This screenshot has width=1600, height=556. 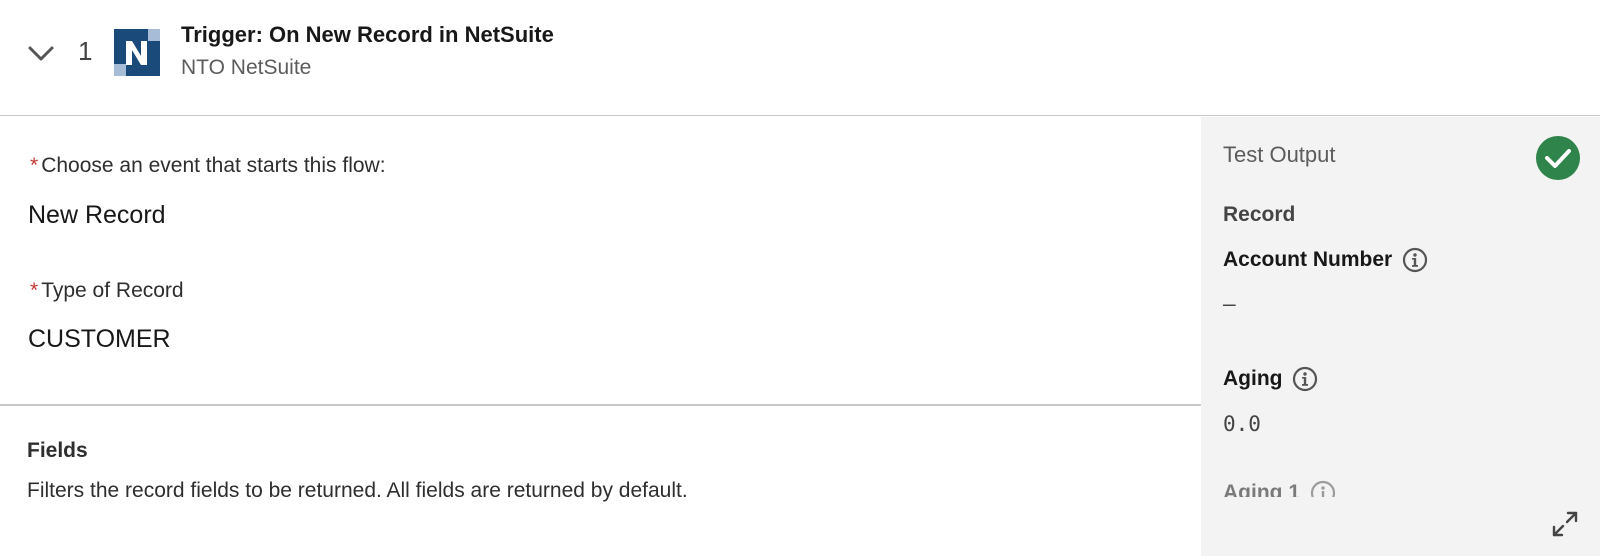 I want to click on output-field-aging: Aging, so click(x=1270, y=379).